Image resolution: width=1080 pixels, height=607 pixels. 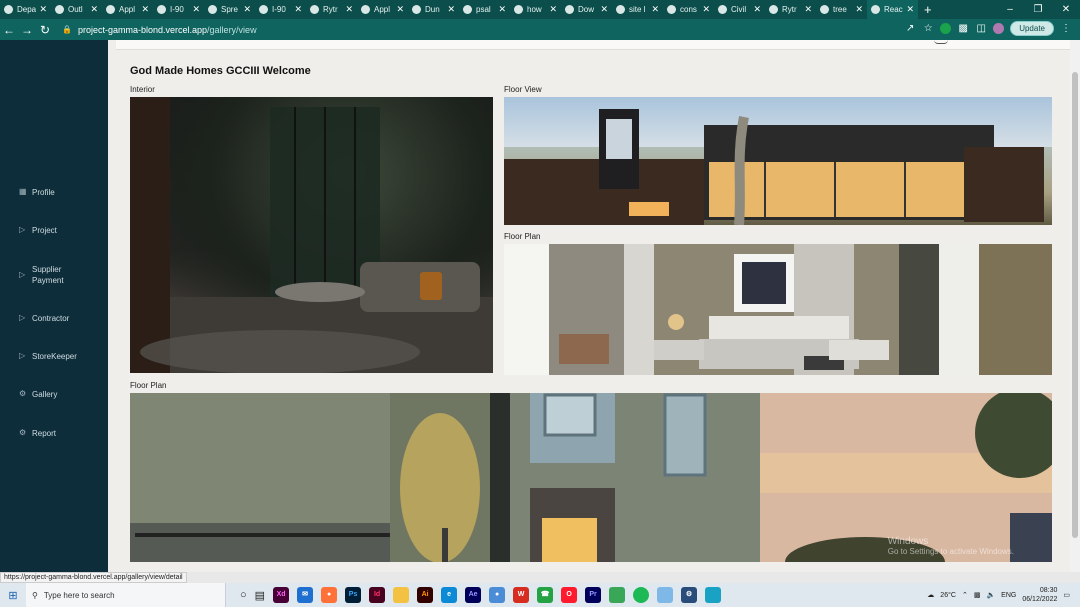 What do you see at coordinates (689, 595) in the screenshot?
I see `settings-app-icon: ⚙` at bounding box center [689, 595].